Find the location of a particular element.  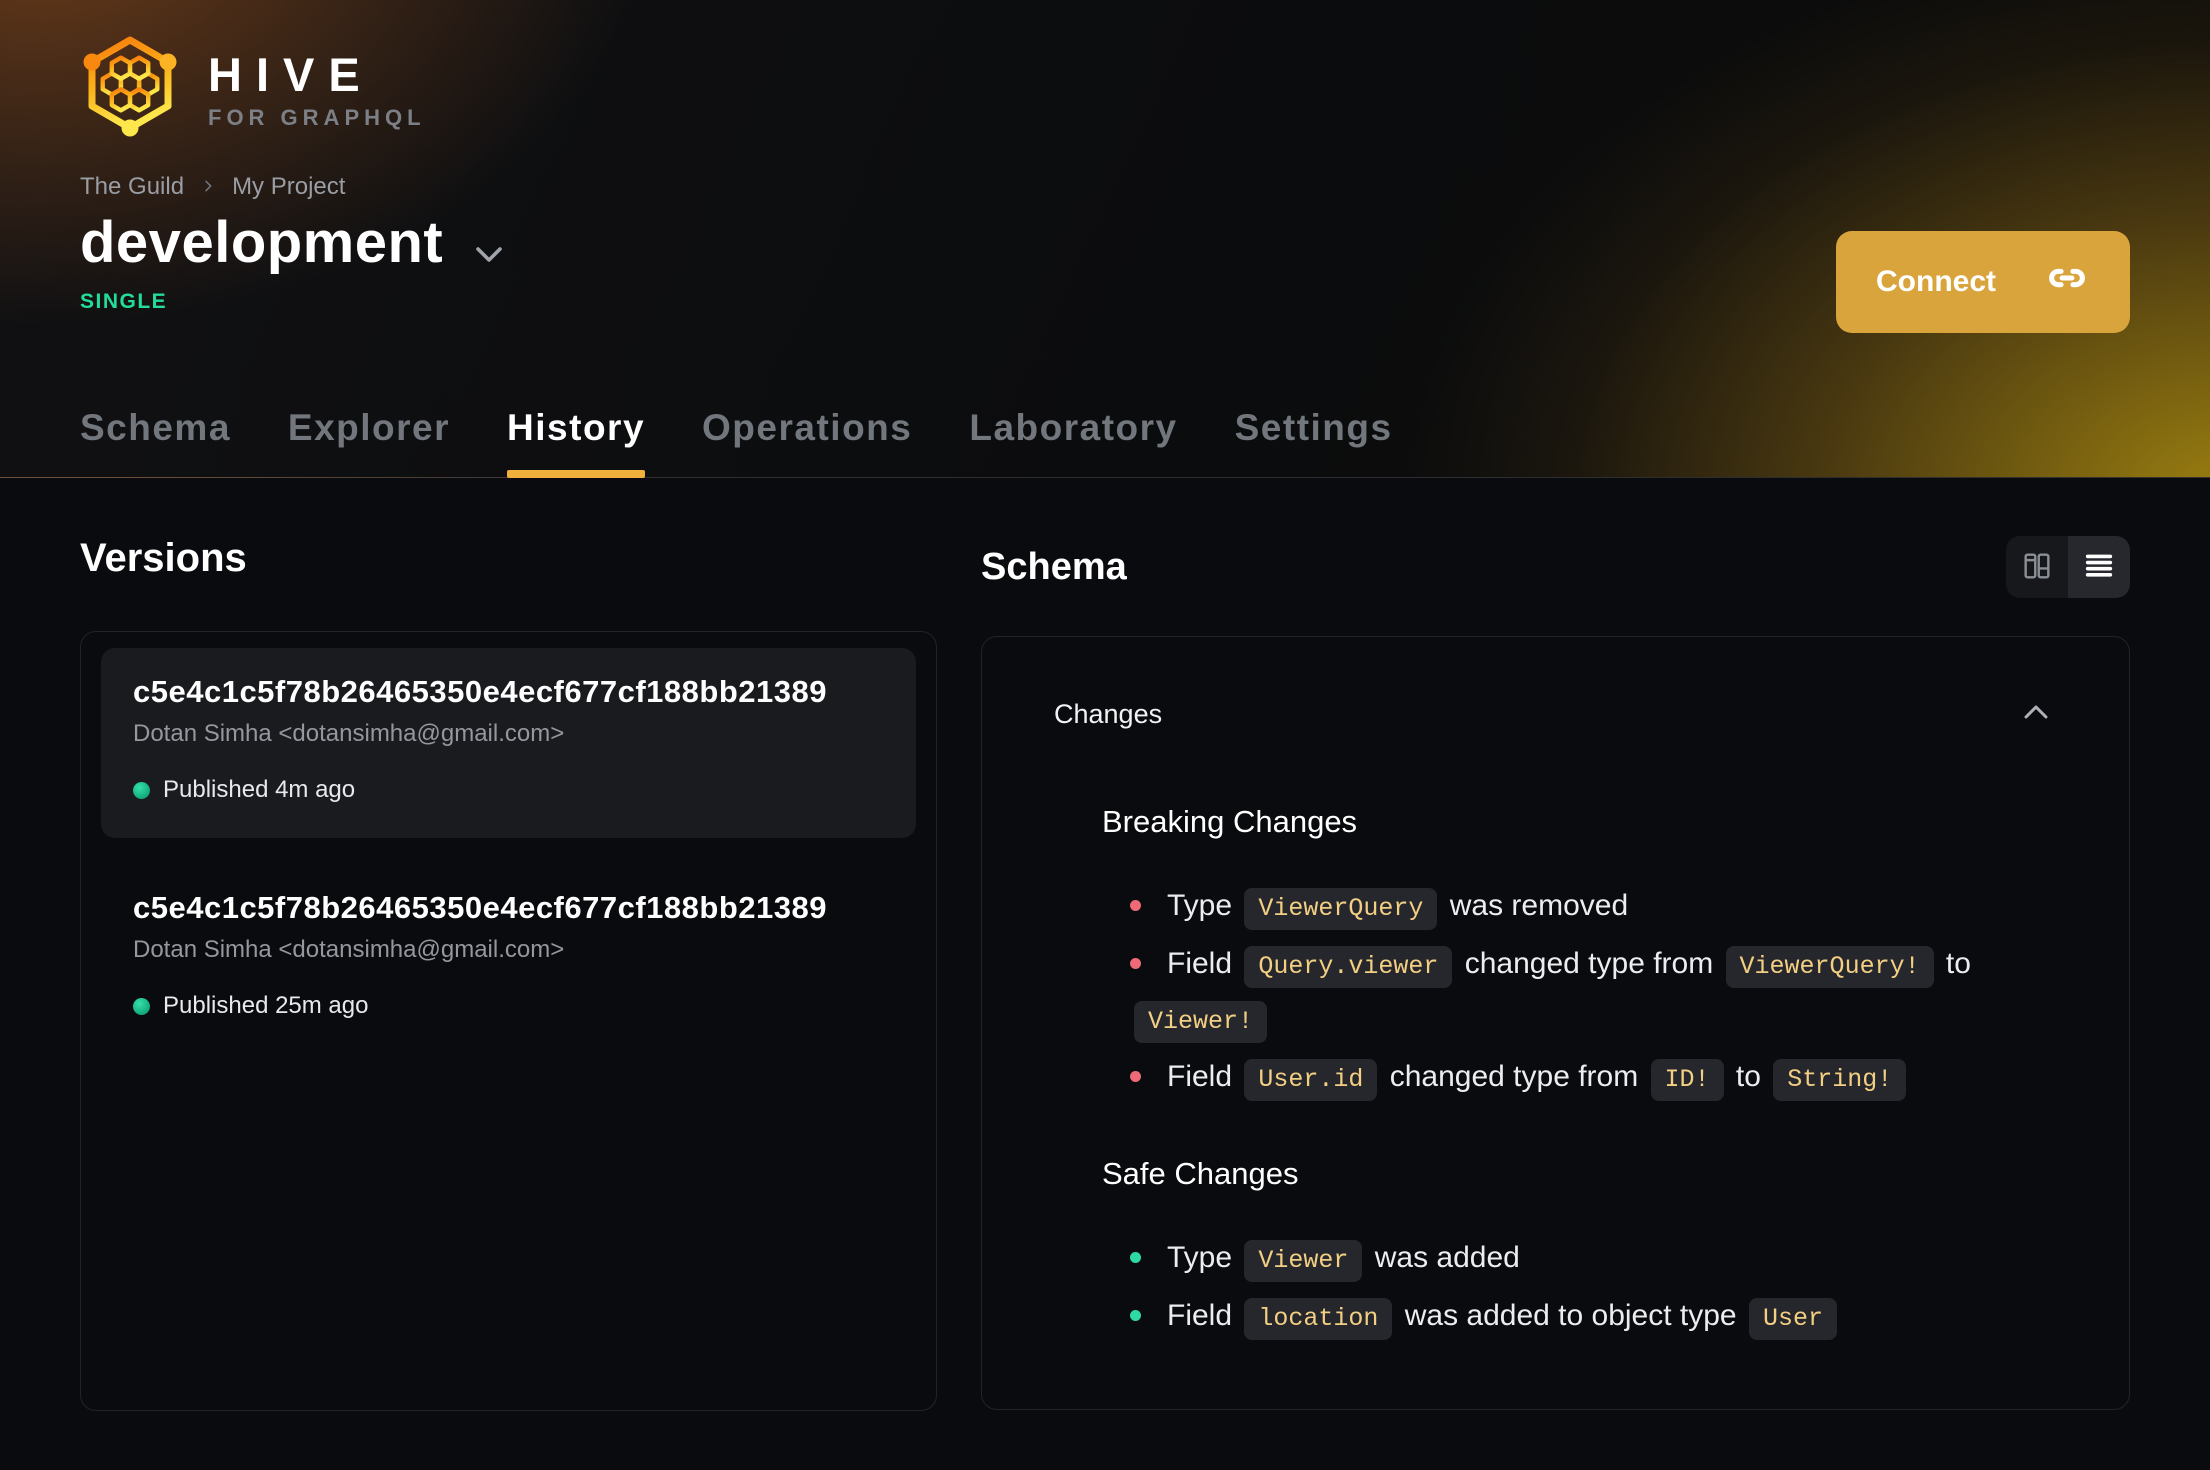

tab-laboratory: Laboratory is located at coordinates (1073, 442).